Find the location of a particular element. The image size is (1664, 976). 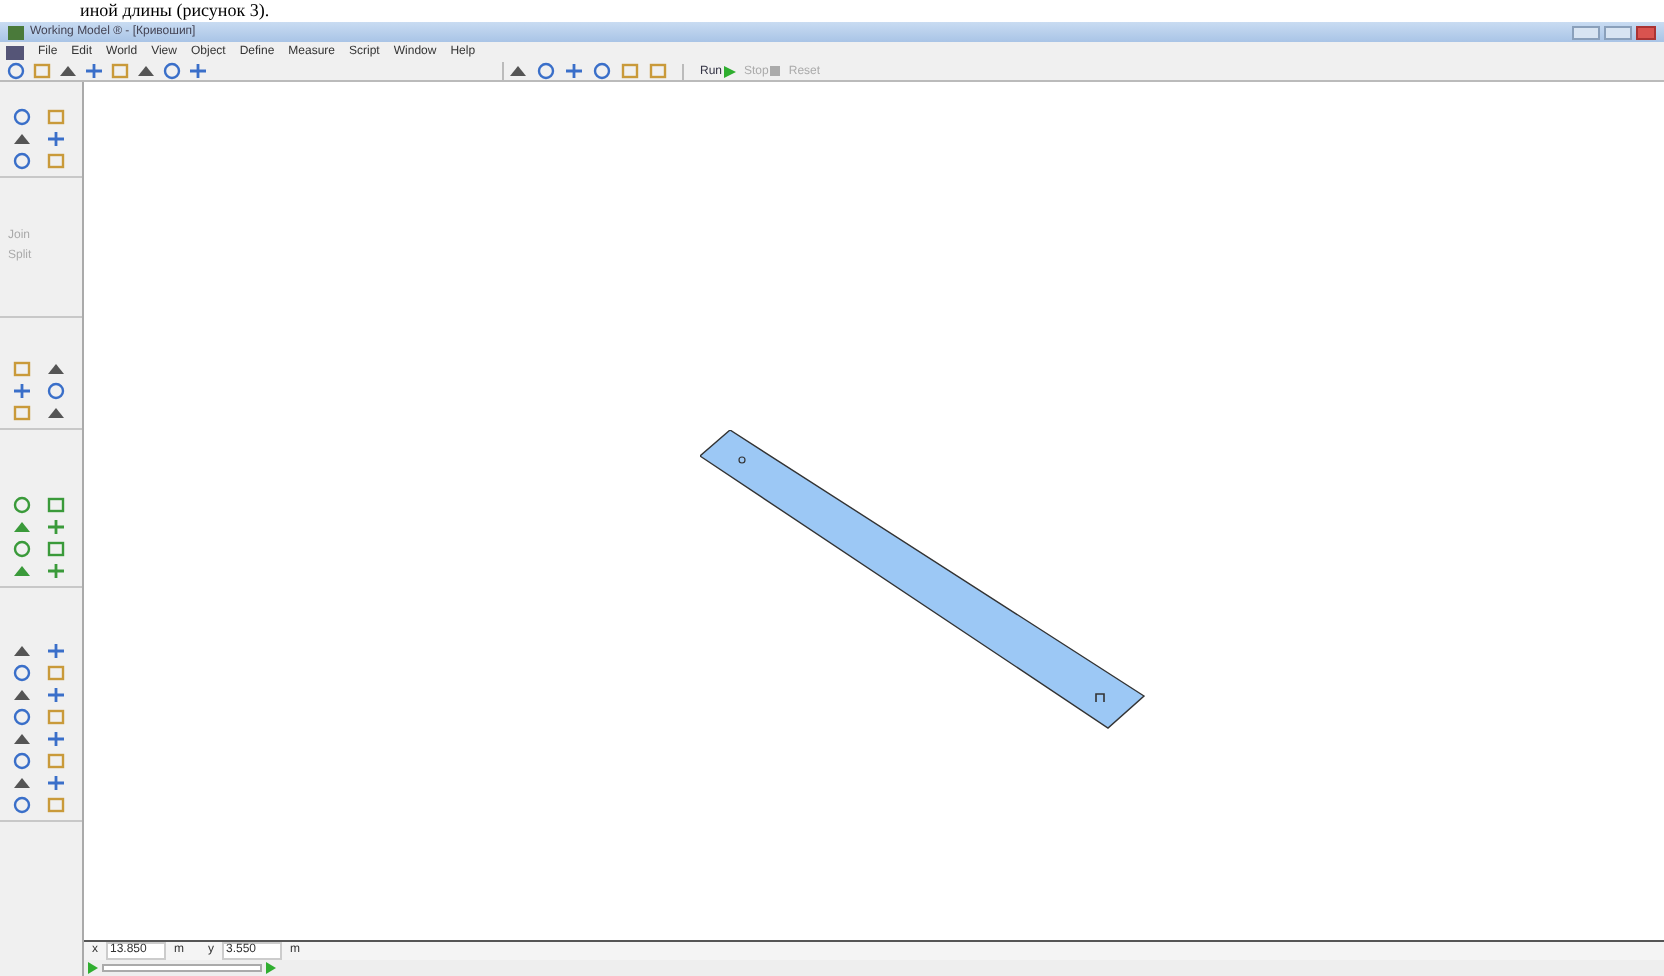

close-button is located at coordinates (1646, 32).